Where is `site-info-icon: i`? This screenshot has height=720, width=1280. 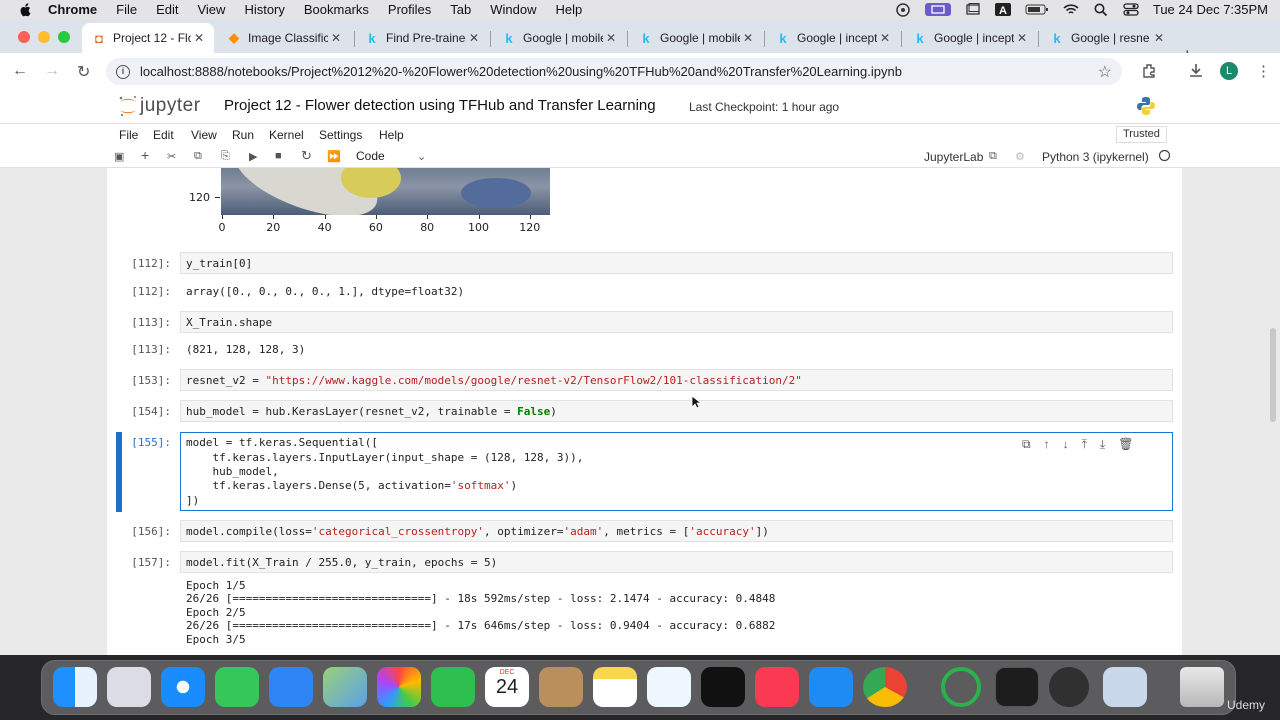 site-info-icon: i is located at coordinates (123, 71).